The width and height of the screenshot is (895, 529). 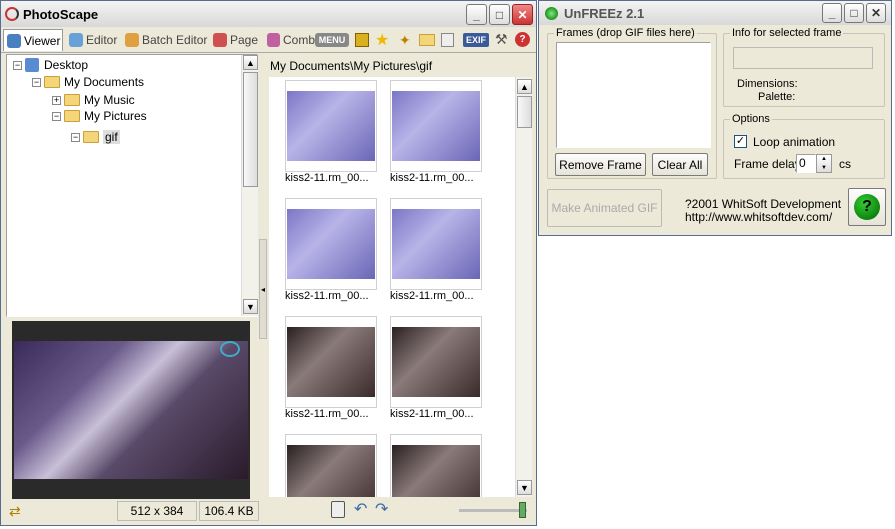 What do you see at coordinates (824, 163) in the screenshot?
I see `frame-delay-stepper: ▲ ▼` at bounding box center [824, 163].